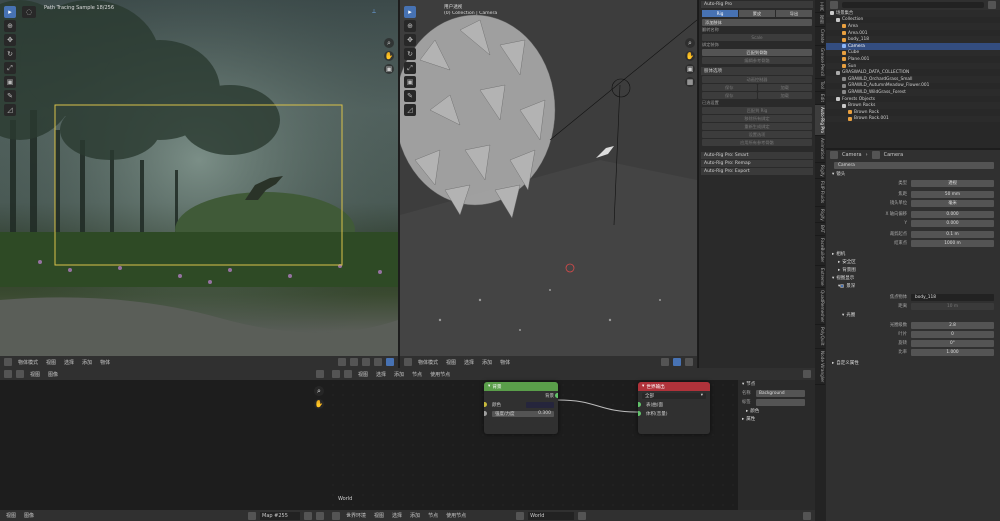 The height and width of the screenshot is (521, 1000). Describe the element at coordinates (29, 13) in the screenshot. I see `select-box-icon: ◌` at that location.